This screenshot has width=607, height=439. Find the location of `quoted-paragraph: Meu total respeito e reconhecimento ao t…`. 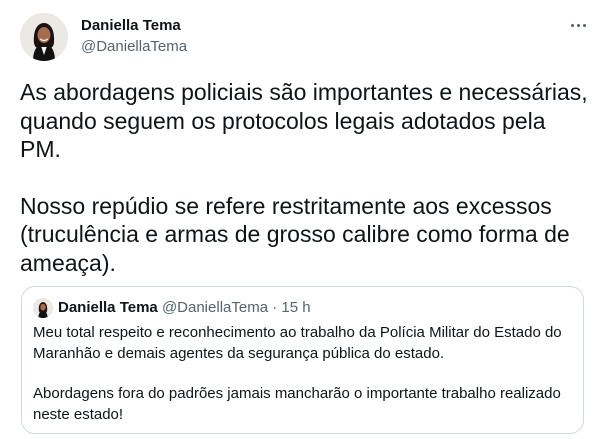

quoted-paragraph: Meu total respeito e reconhecimento ao t… is located at coordinates (297, 343).